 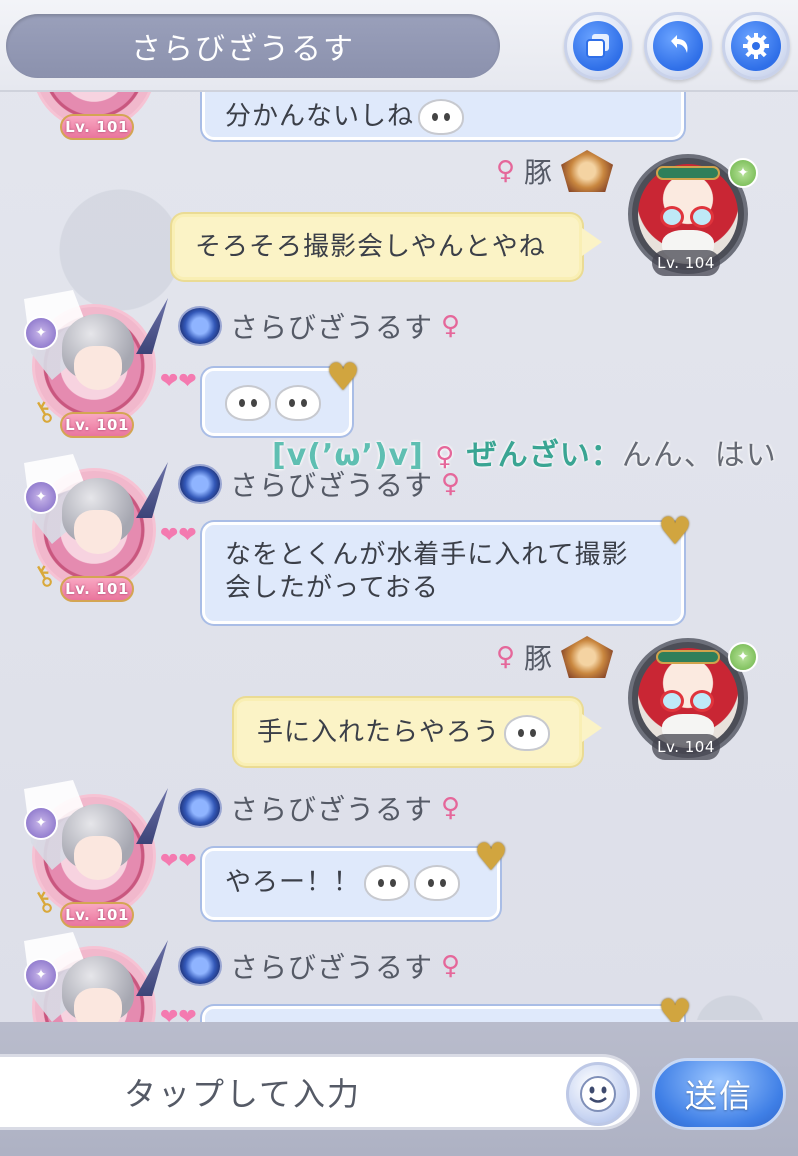 I want to click on avatar-sarabizaurusu: ✦, so click(x=99, y=977).